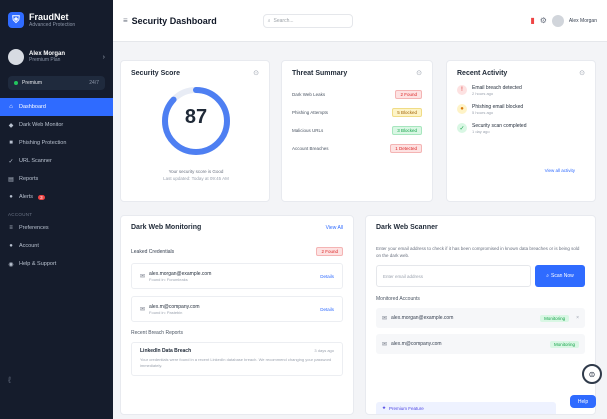 Image resolution: width=607 pixels, height=419 pixels. Describe the element at coordinates (174, 306) in the screenshot. I see `credential-email: alex.m@company.com` at that location.